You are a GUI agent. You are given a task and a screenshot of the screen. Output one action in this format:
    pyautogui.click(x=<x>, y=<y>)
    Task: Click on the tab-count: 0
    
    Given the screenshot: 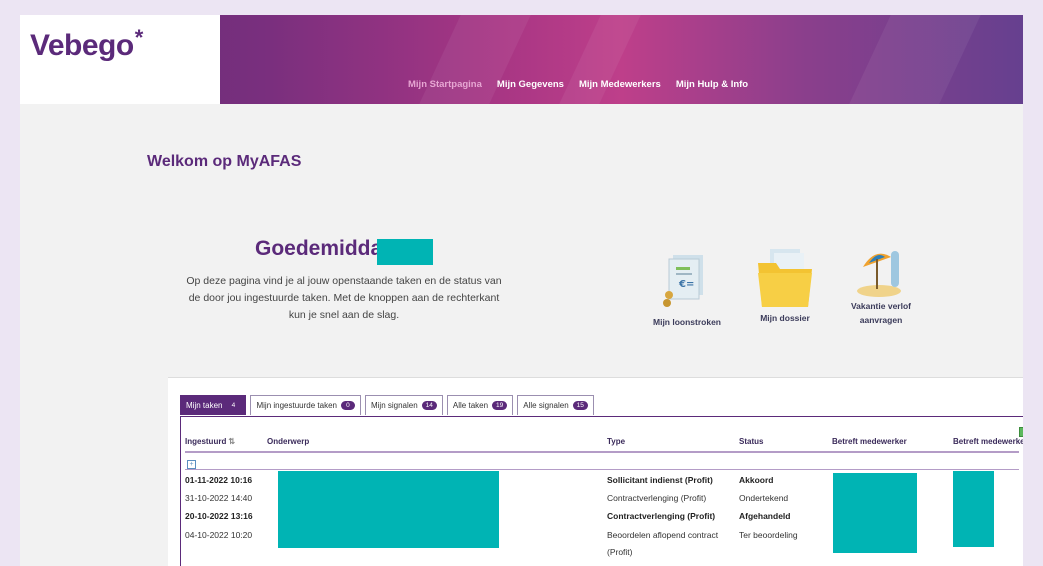 What is the action you would take?
    pyautogui.click(x=347, y=405)
    